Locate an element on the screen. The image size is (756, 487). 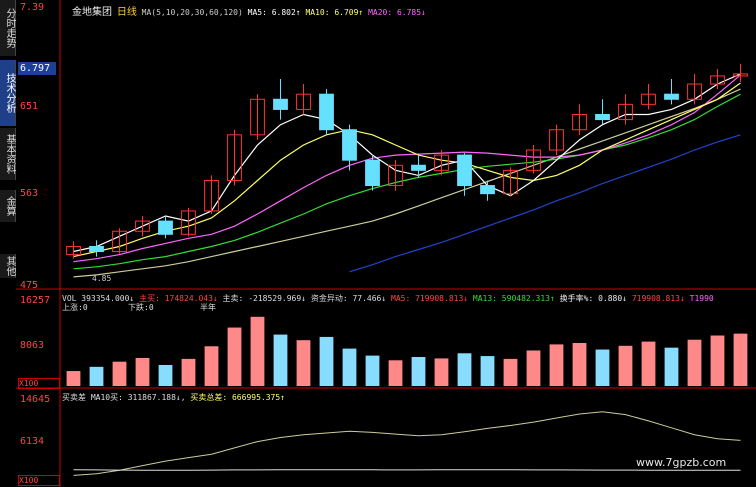
series-line-ma120 is located at coordinates (545, 203).